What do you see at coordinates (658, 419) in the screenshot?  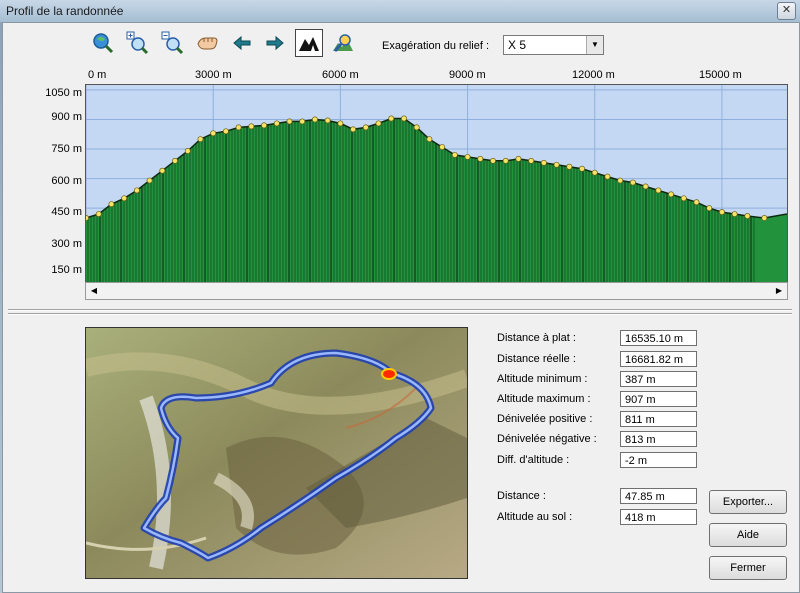 I see `stat-value: 811 m` at bounding box center [658, 419].